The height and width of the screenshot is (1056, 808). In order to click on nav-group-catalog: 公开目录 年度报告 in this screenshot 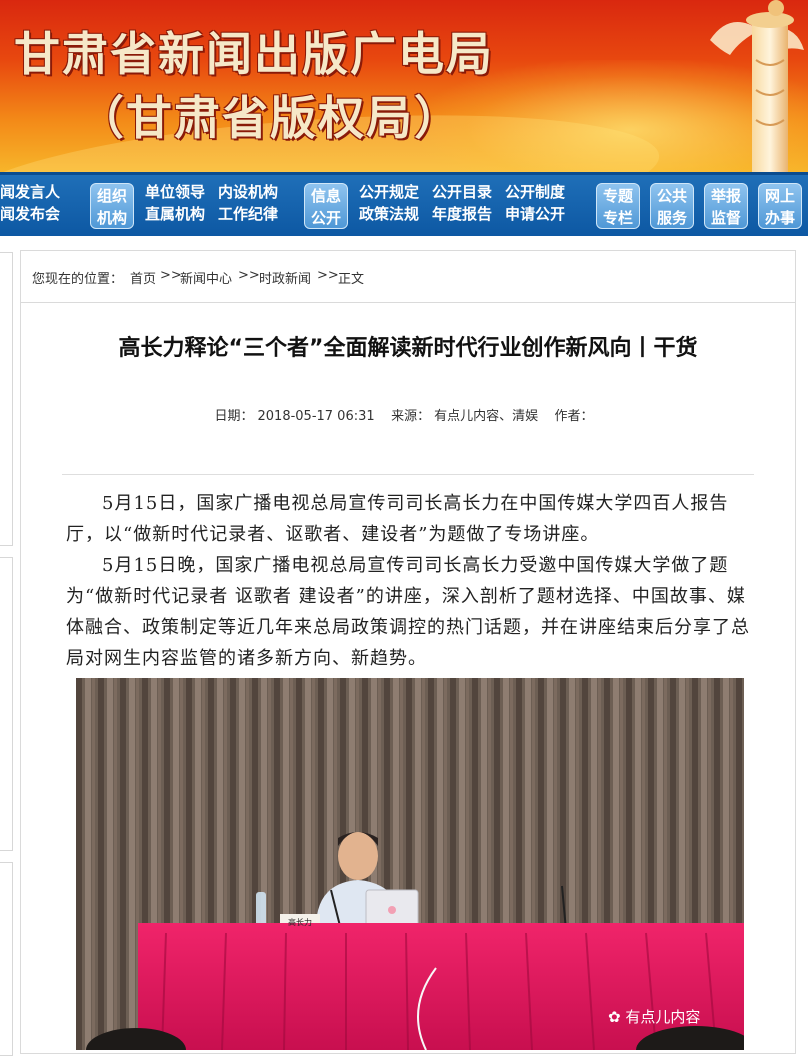, I will do `click(462, 203)`.